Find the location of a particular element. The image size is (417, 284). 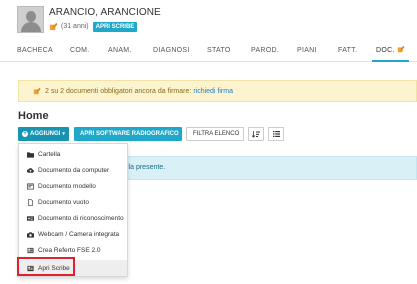

tab-doc-label: DOC. is located at coordinates (385, 50).